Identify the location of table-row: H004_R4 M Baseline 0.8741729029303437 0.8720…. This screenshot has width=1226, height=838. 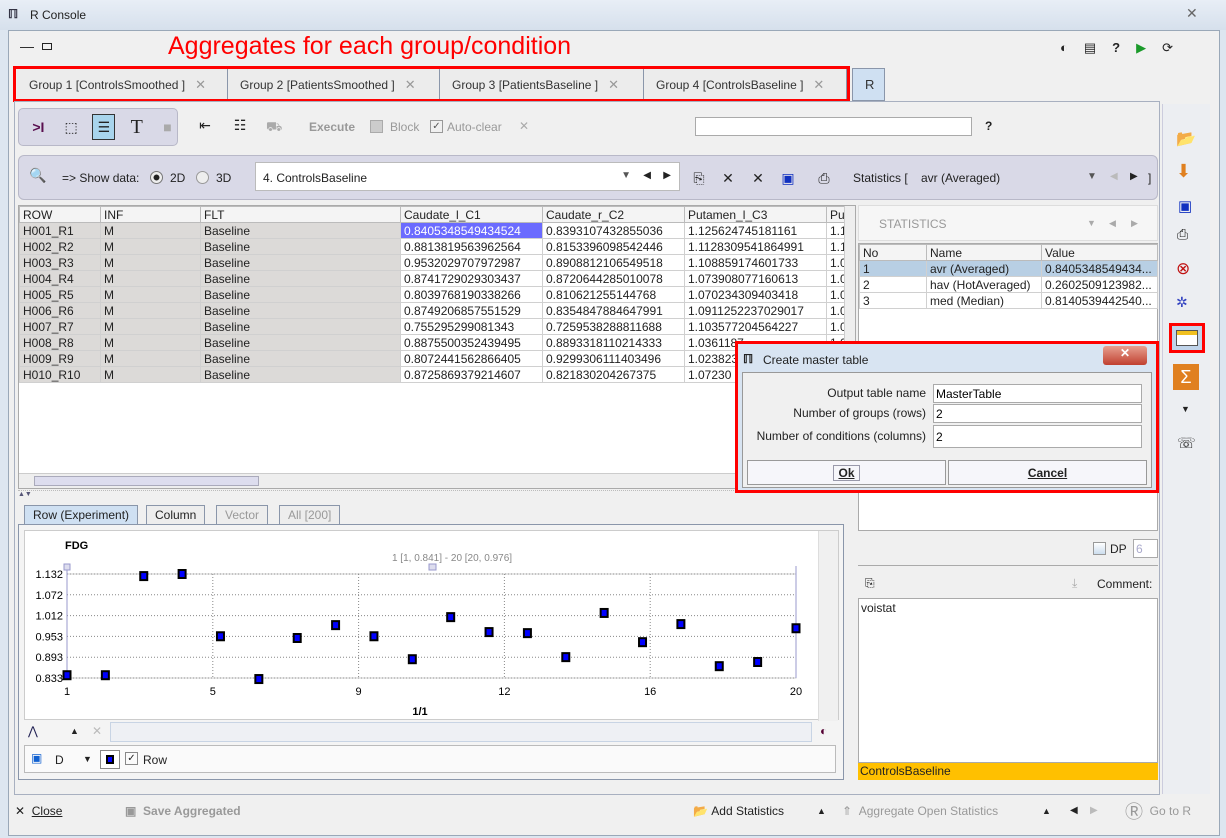
(433, 278).